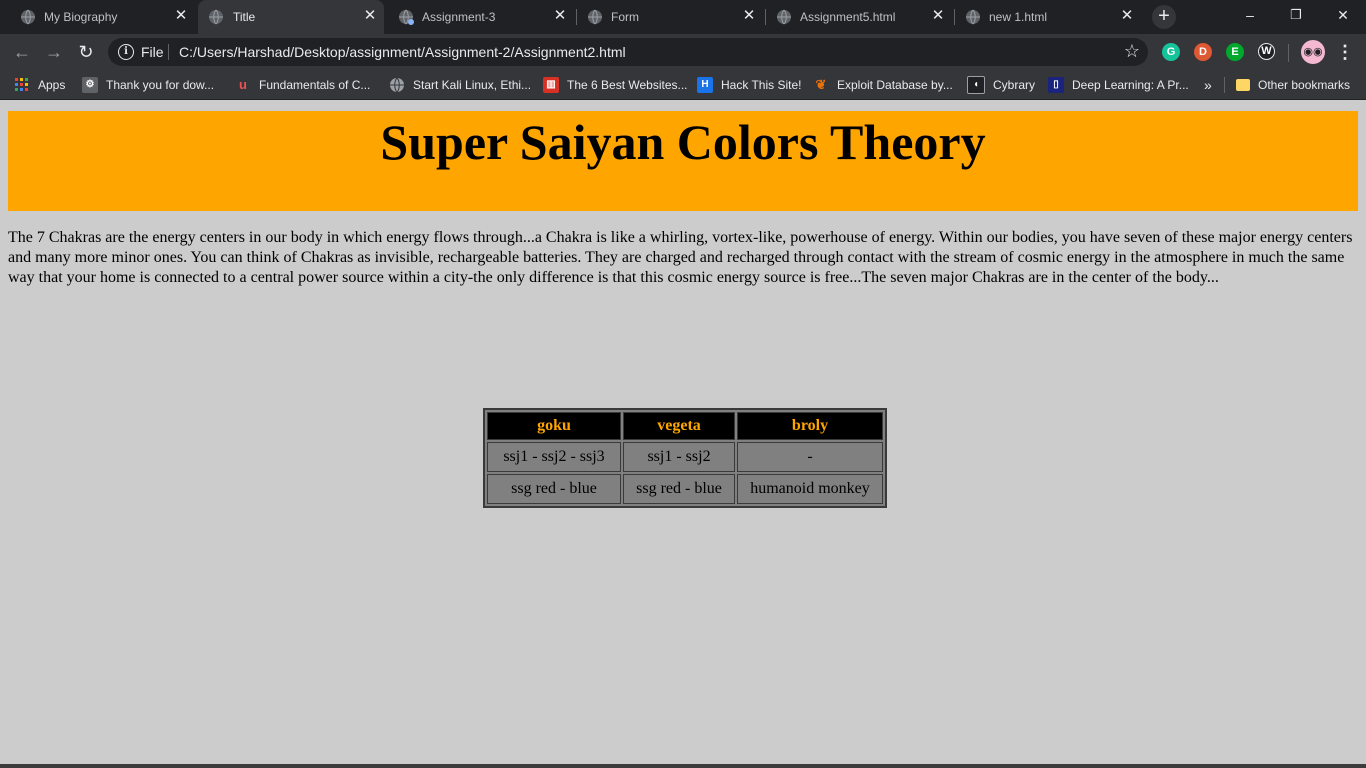 This screenshot has width=1366, height=768. Describe the element at coordinates (554, 457) in the screenshot. I see `table-cell: ssj1 - ssj2 - ssj3` at that location.